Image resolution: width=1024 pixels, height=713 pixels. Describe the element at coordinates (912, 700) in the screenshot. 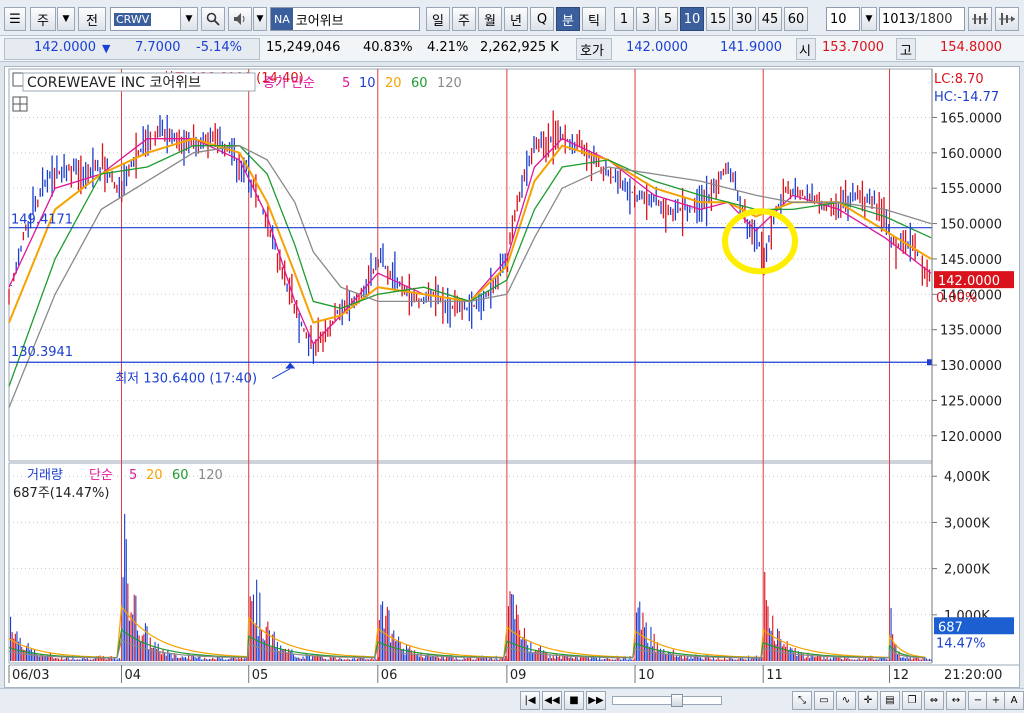

I see `copy-icon: ❐` at that location.